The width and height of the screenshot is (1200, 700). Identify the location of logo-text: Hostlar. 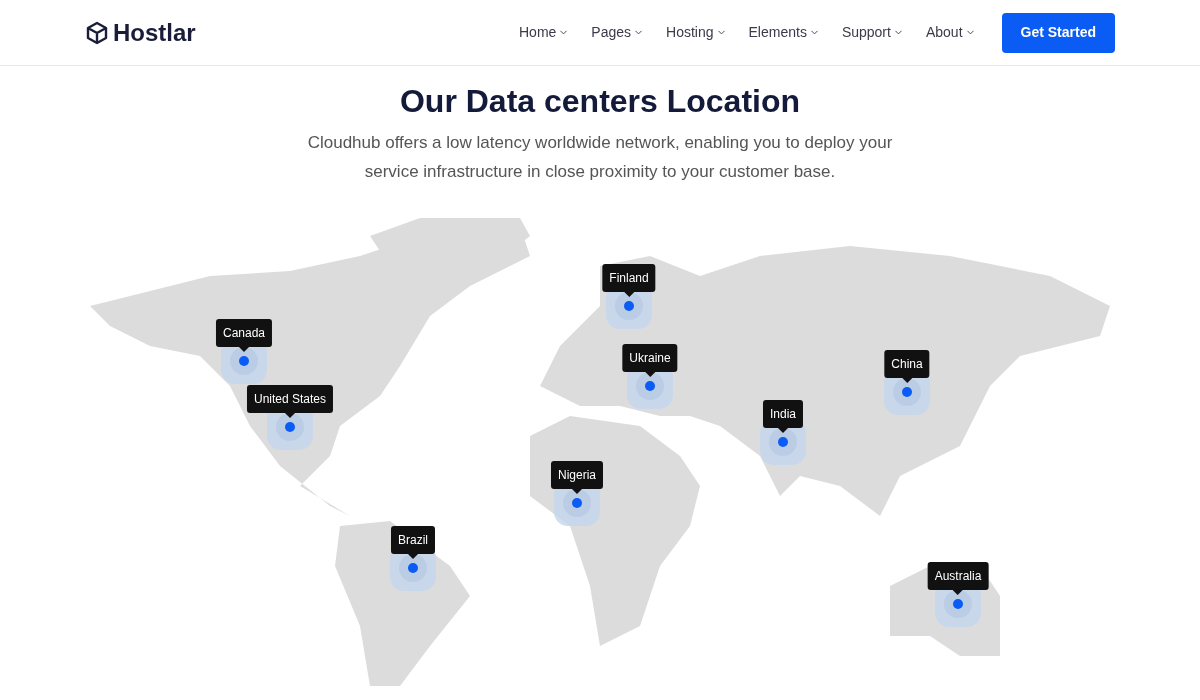
(154, 32).